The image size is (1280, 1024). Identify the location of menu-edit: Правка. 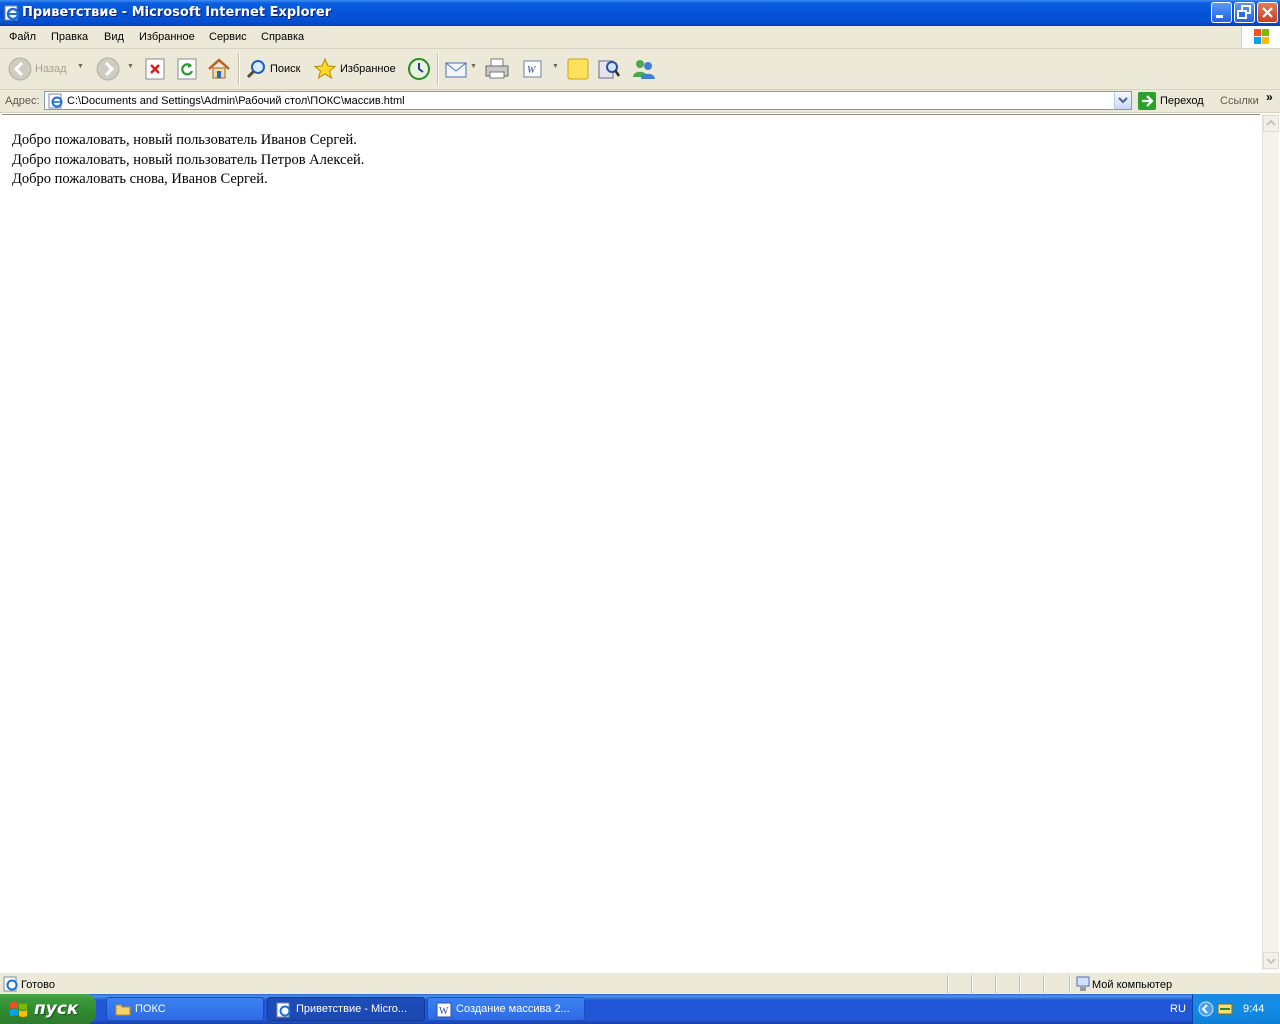
(69, 37).